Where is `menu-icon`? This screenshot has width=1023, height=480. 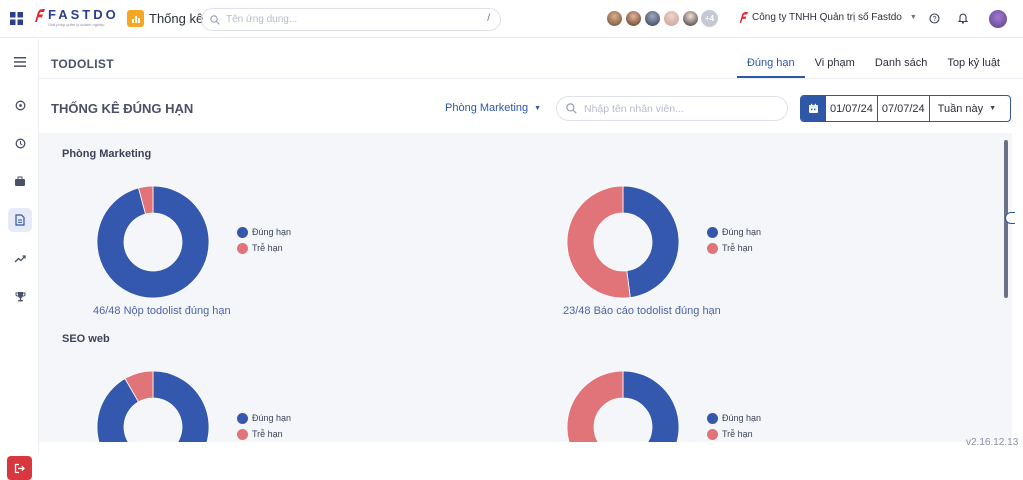 menu-icon is located at coordinates (20, 62).